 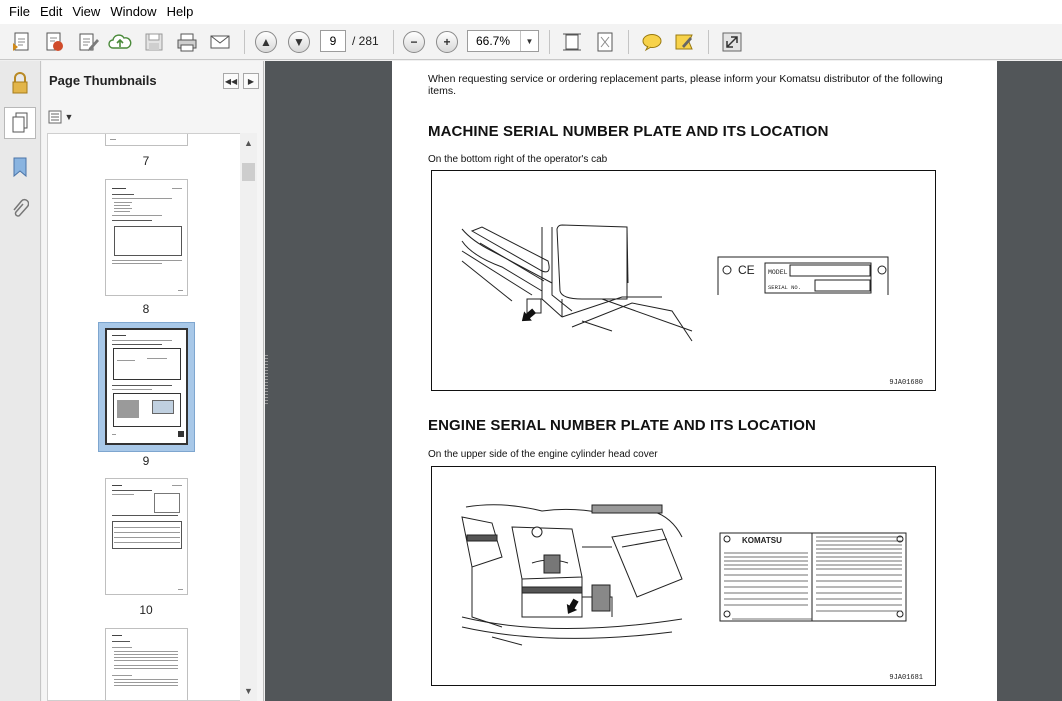 What do you see at coordinates (146, 610) in the screenshot?
I see `thumbnail-label: 10` at bounding box center [146, 610].